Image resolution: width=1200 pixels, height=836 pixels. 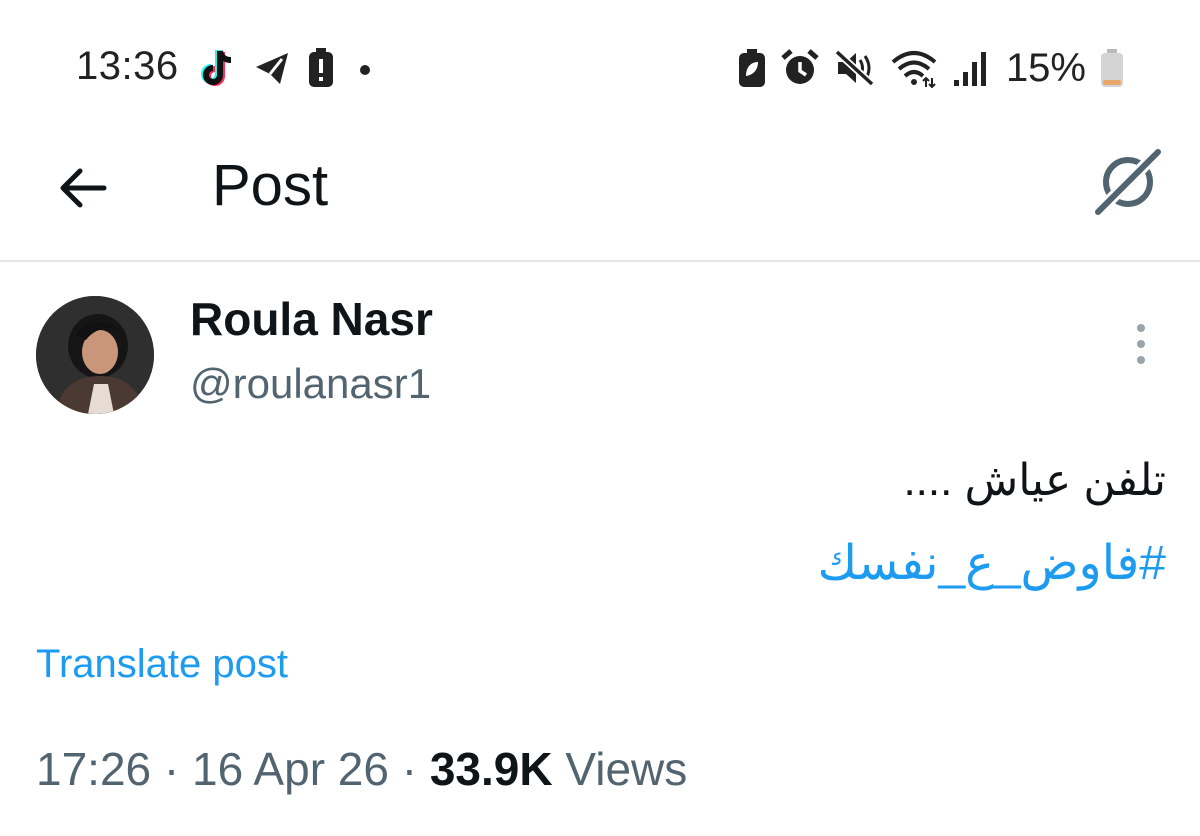 What do you see at coordinates (127, 66) in the screenshot?
I see `status-time: 13:36` at bounding box center [127, 66].